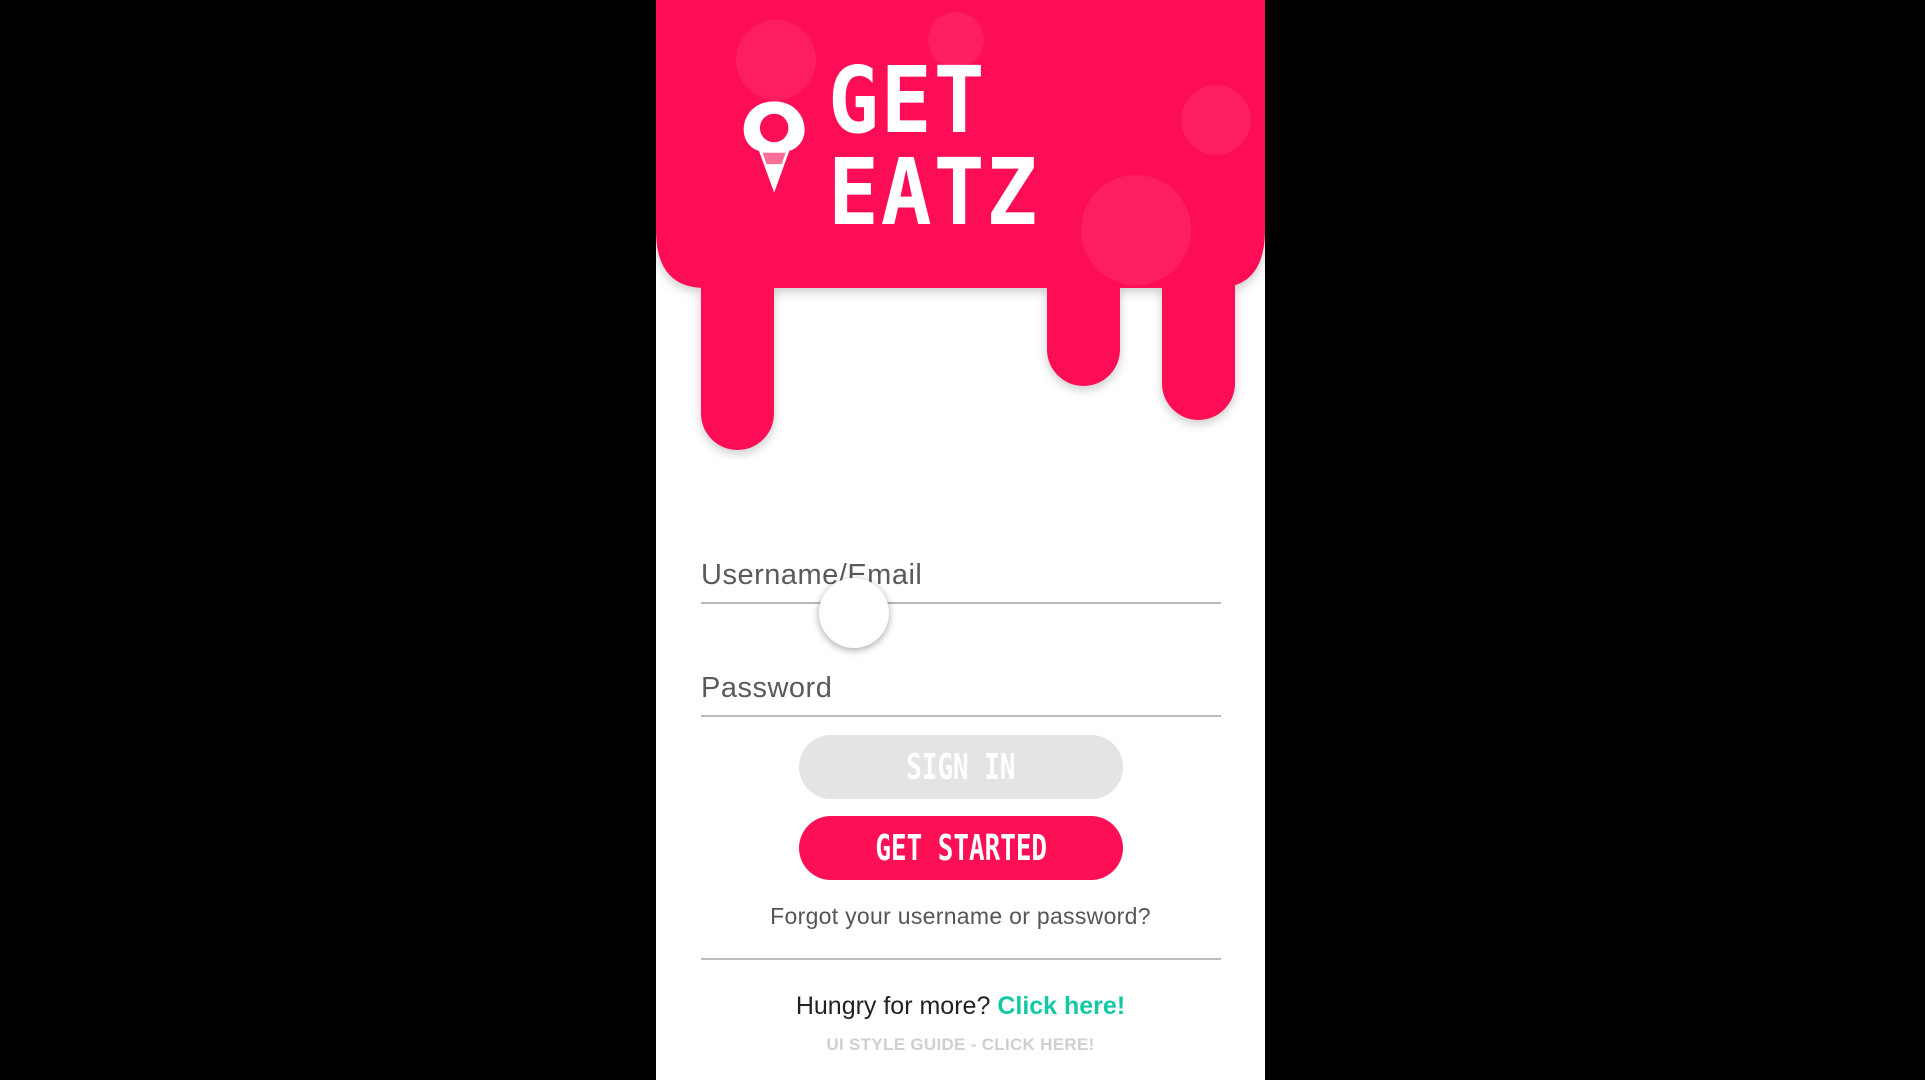 Image resolution: width=1925 pixels, height=1080 pixels. I want to click on username-field, so click(961, 578).